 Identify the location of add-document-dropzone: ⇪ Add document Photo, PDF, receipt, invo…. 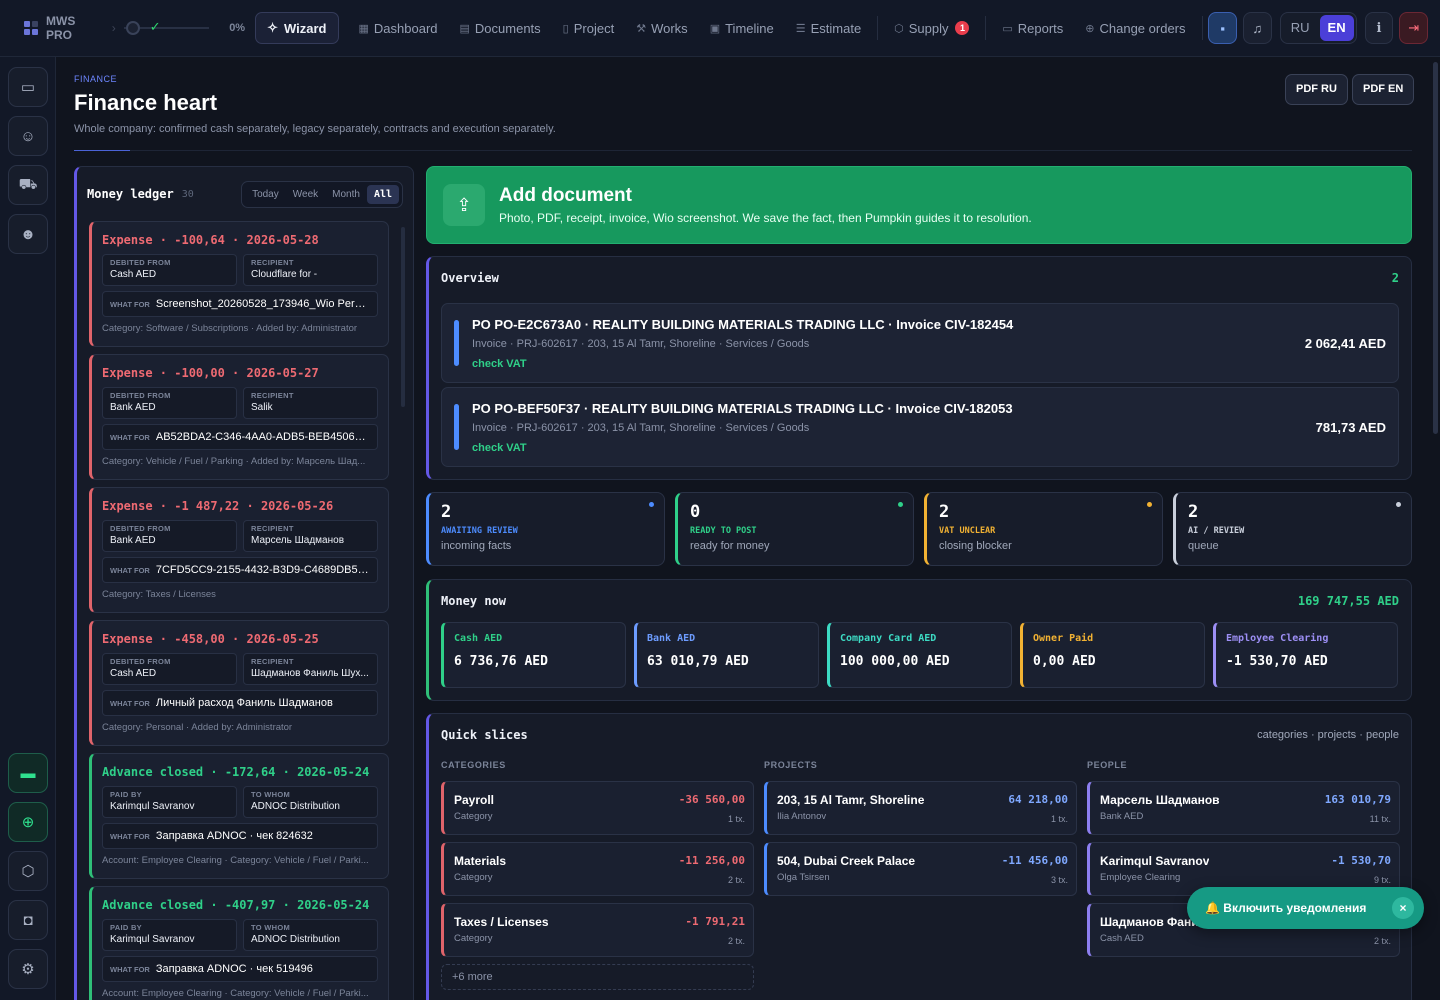
(919, 205).